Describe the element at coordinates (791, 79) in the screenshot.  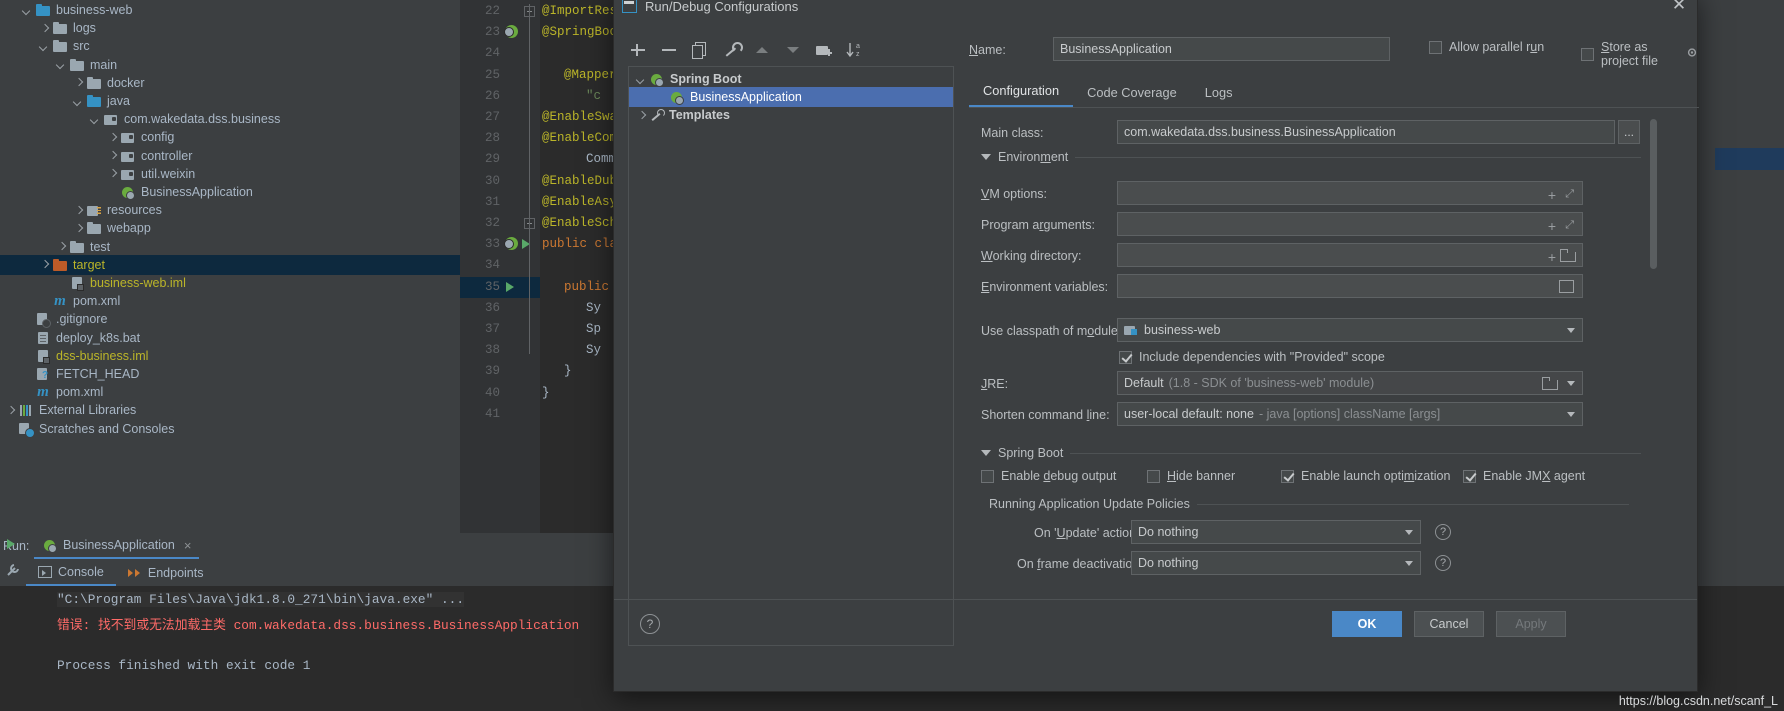
I see `configuration-tree-item: Spring Boot` at that location.